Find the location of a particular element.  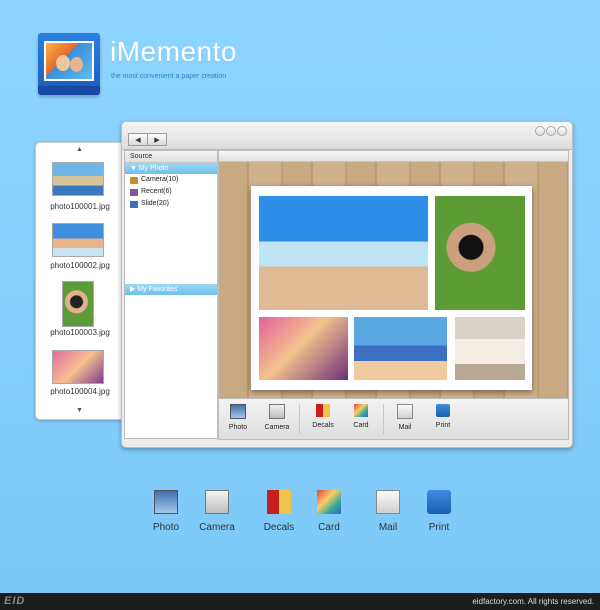

sidebar-item-label: Recent(6) is located at coordinates (156, 191).